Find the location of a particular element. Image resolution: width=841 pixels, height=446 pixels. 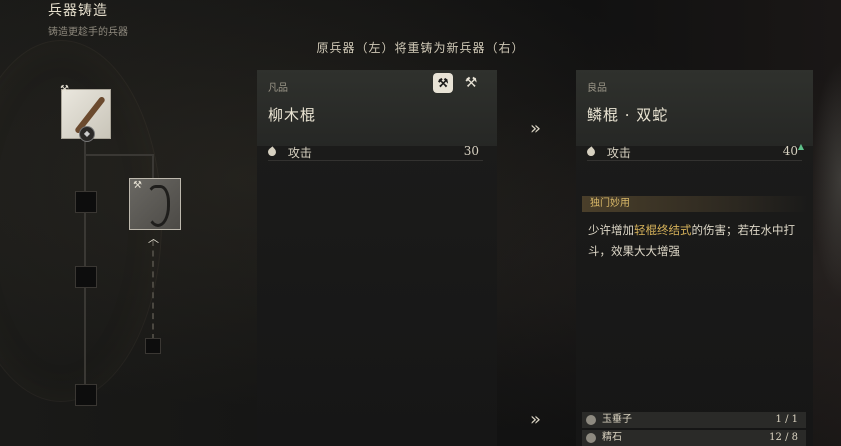

weapon-name: 鳞棍 · 双蛇 is located at coordinates (628, 115).